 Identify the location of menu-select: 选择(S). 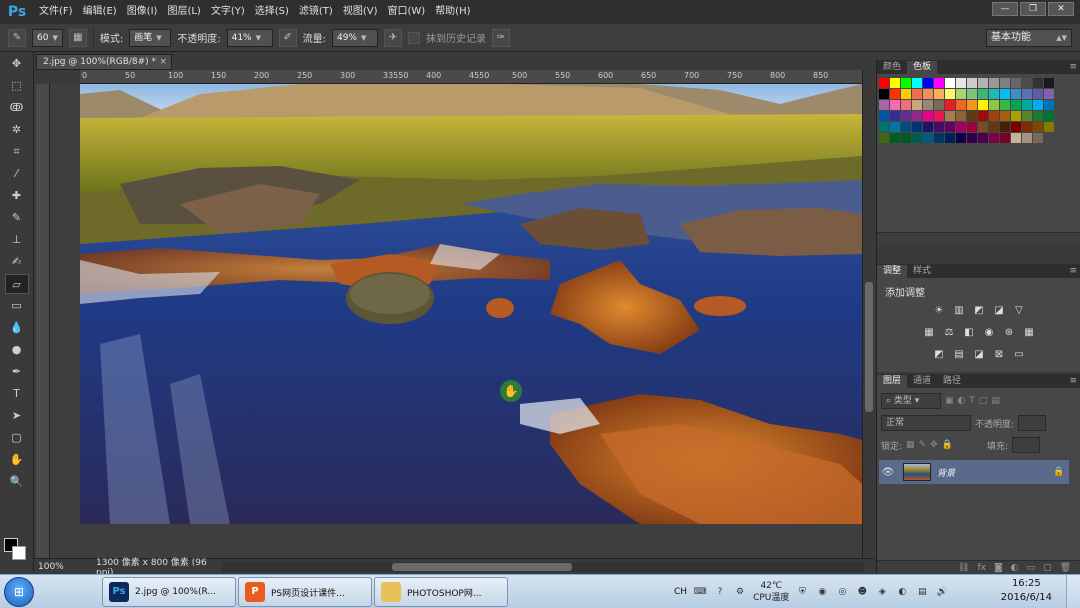
(272, 12).